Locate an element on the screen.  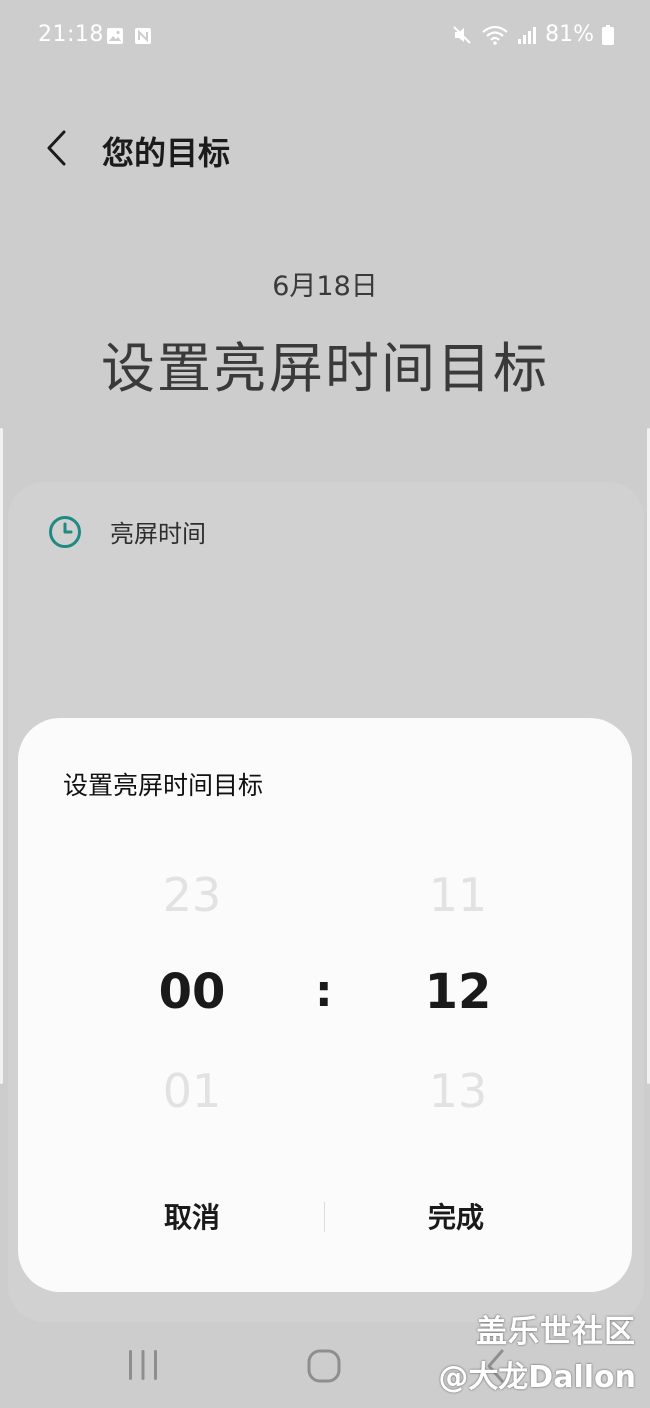
back-button is located at coordinates (56, 148).